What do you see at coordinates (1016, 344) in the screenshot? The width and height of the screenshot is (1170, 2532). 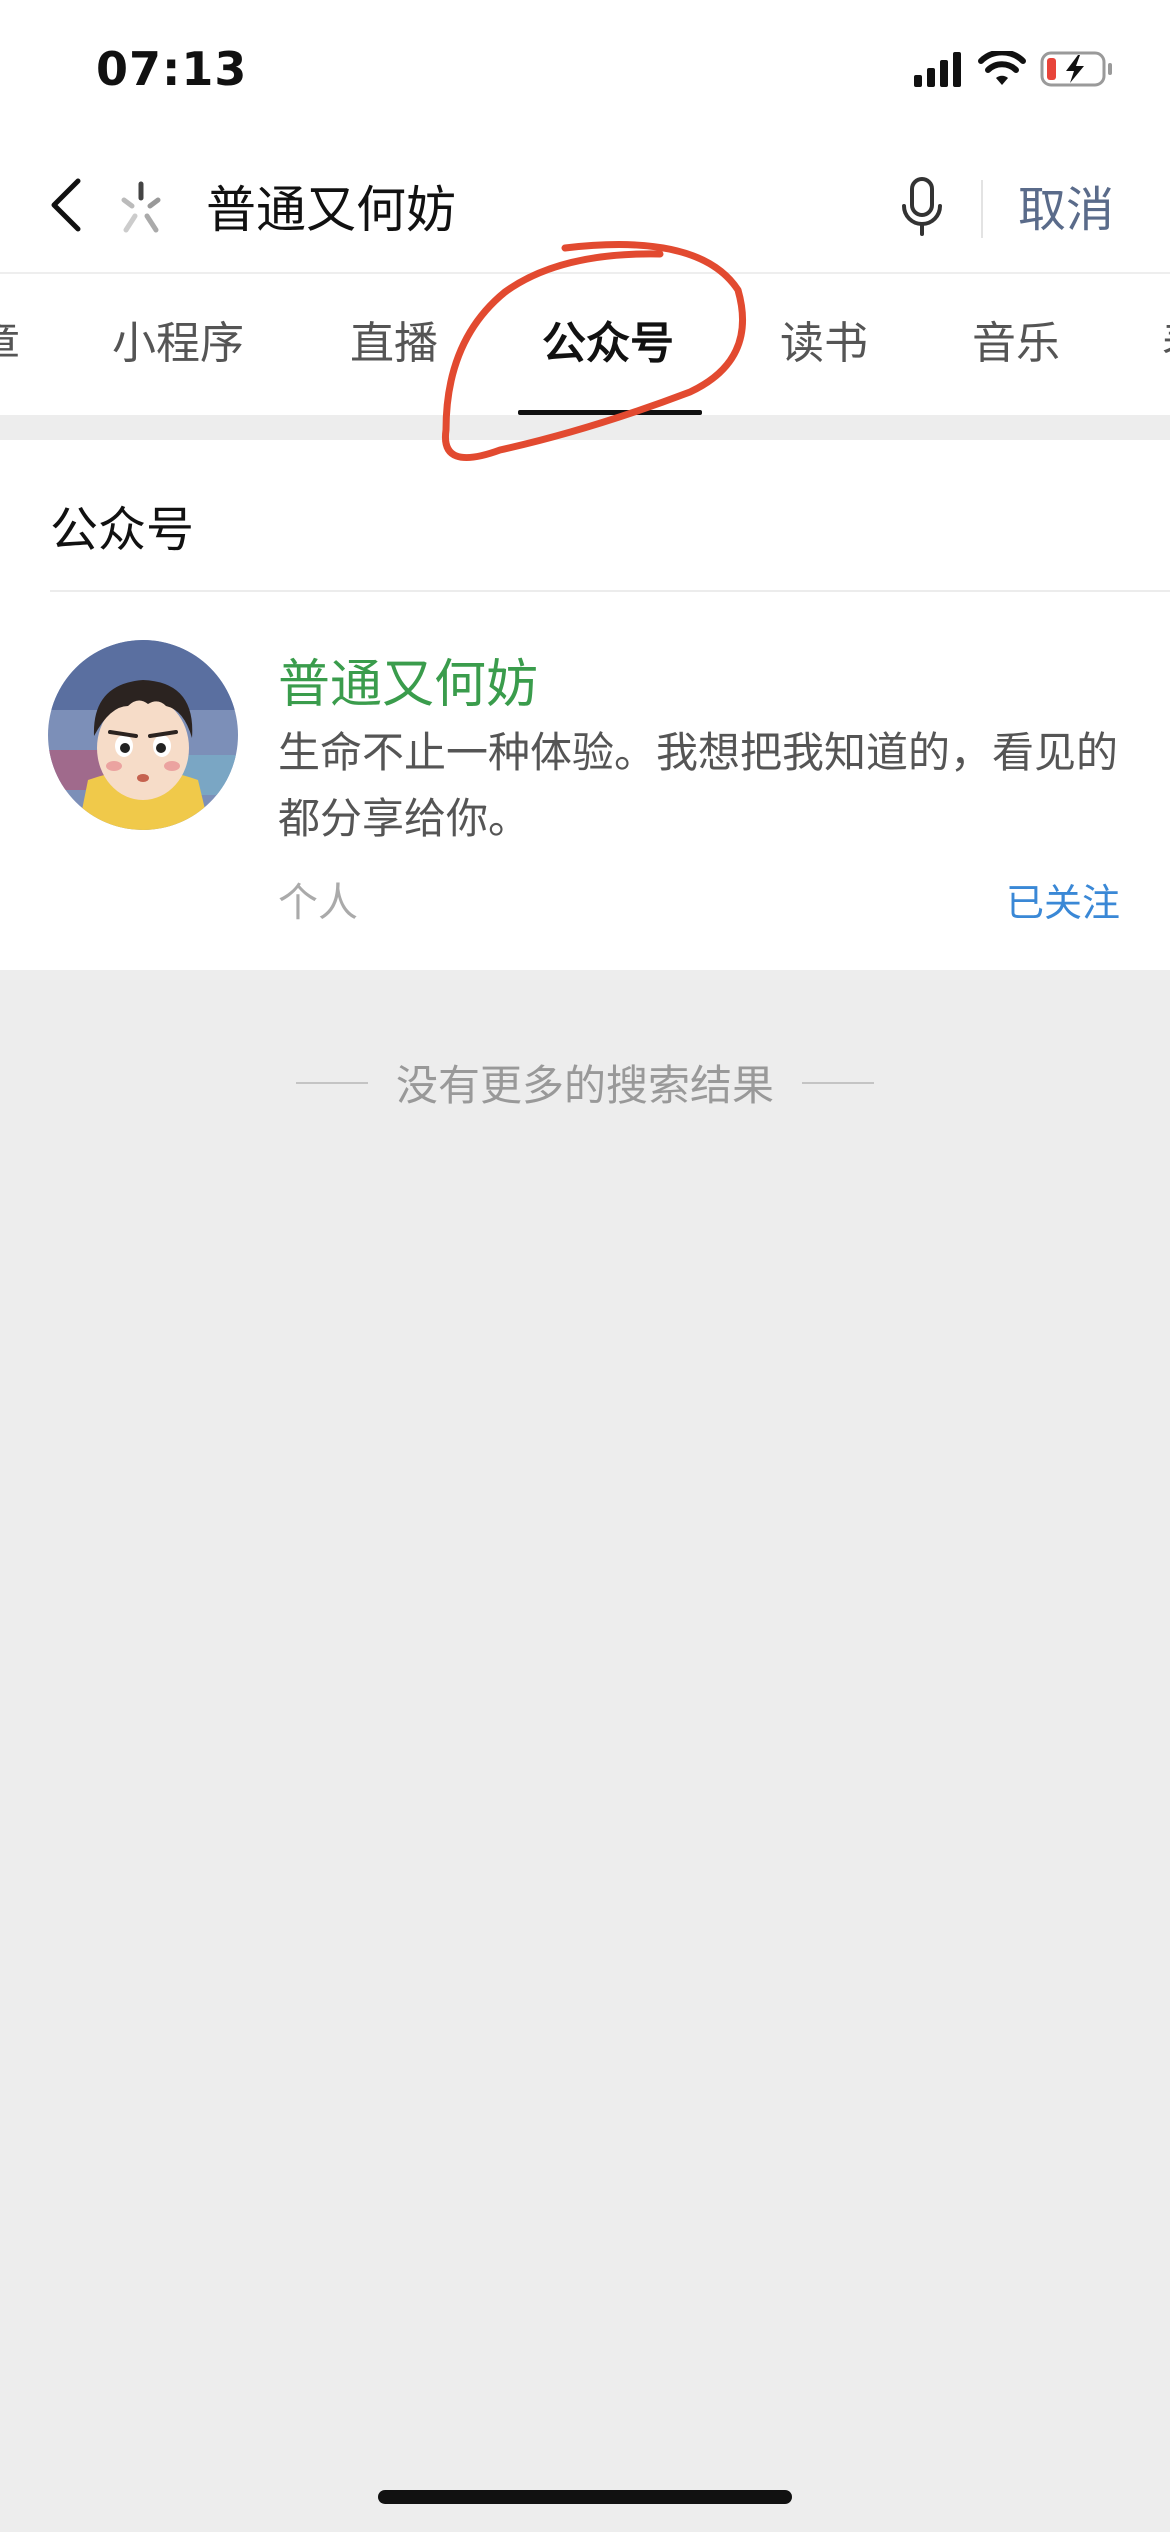 I see `tab-music: 音乐` at bounding box center [1016, 344].